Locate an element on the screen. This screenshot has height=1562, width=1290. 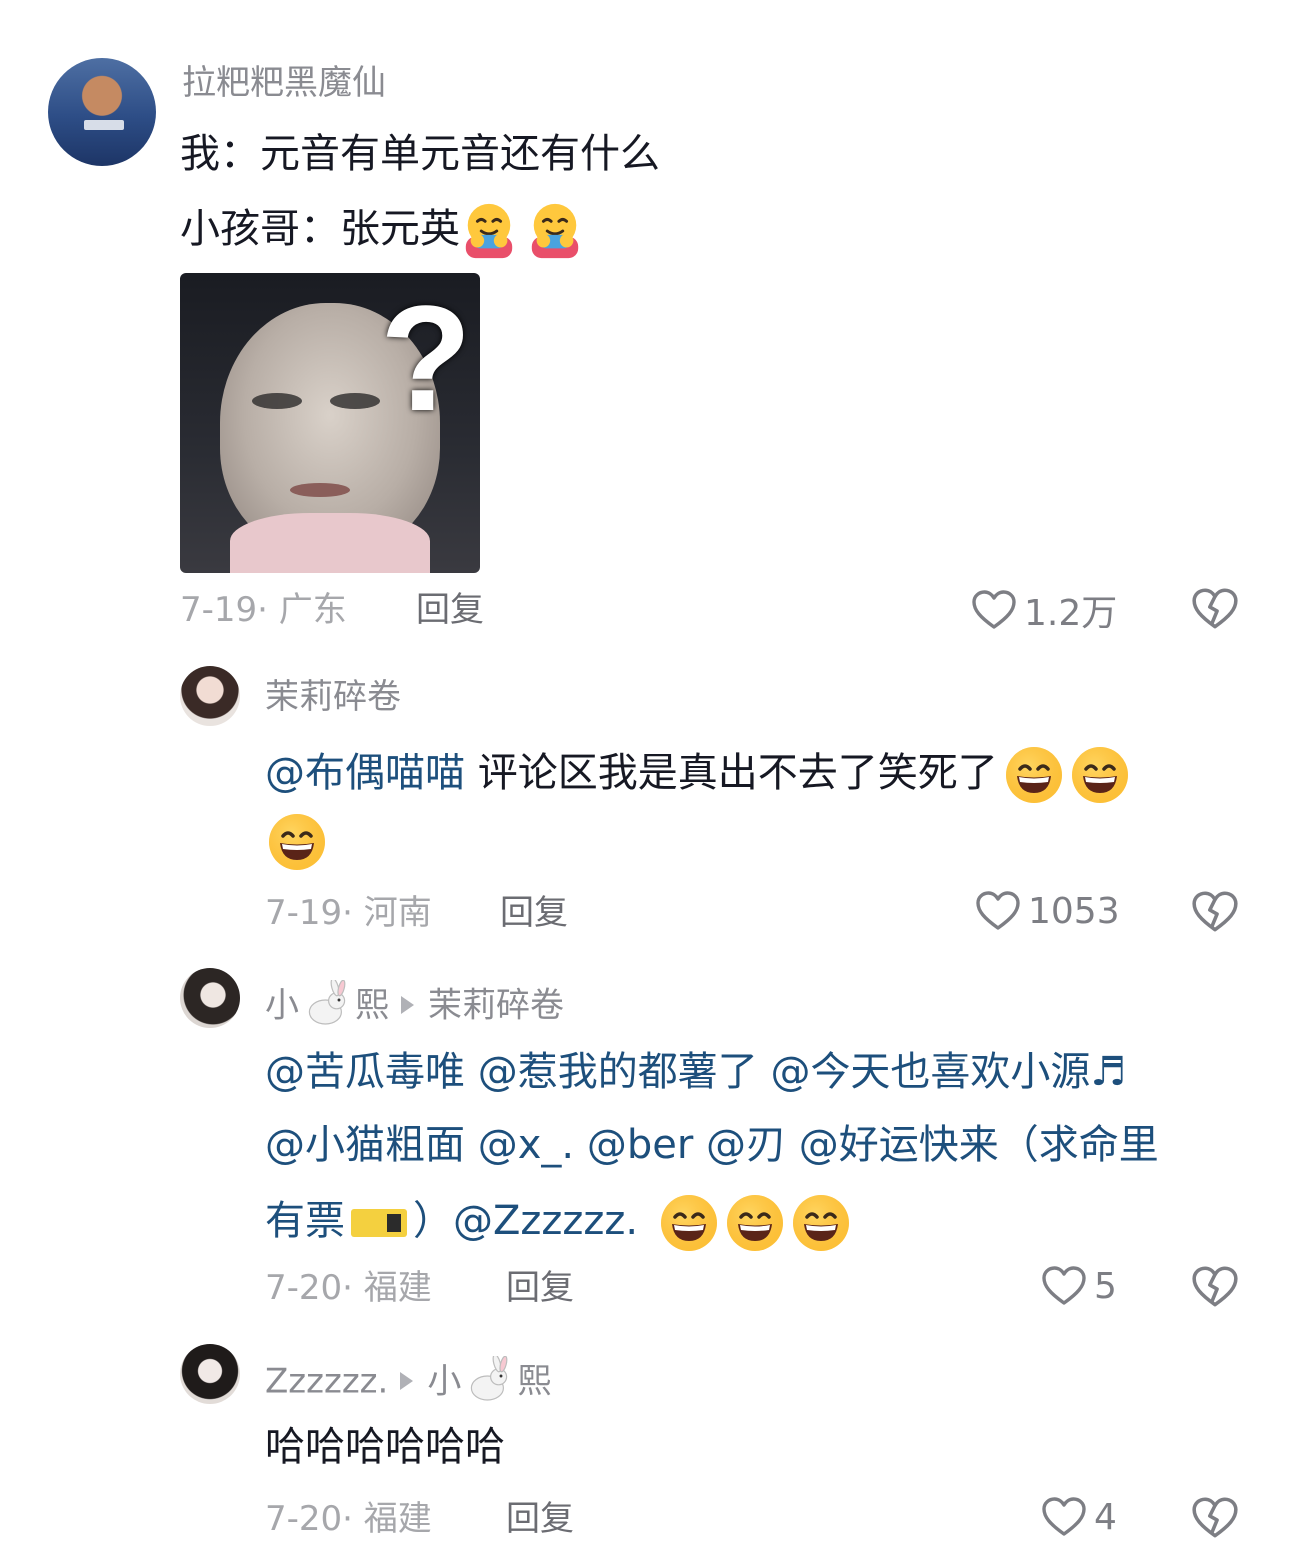
comment-text-line: @苦瓜毒唯 @惹我的都薯了 @今天也喜欢小源♬ is located at coordinates (695, 1072).